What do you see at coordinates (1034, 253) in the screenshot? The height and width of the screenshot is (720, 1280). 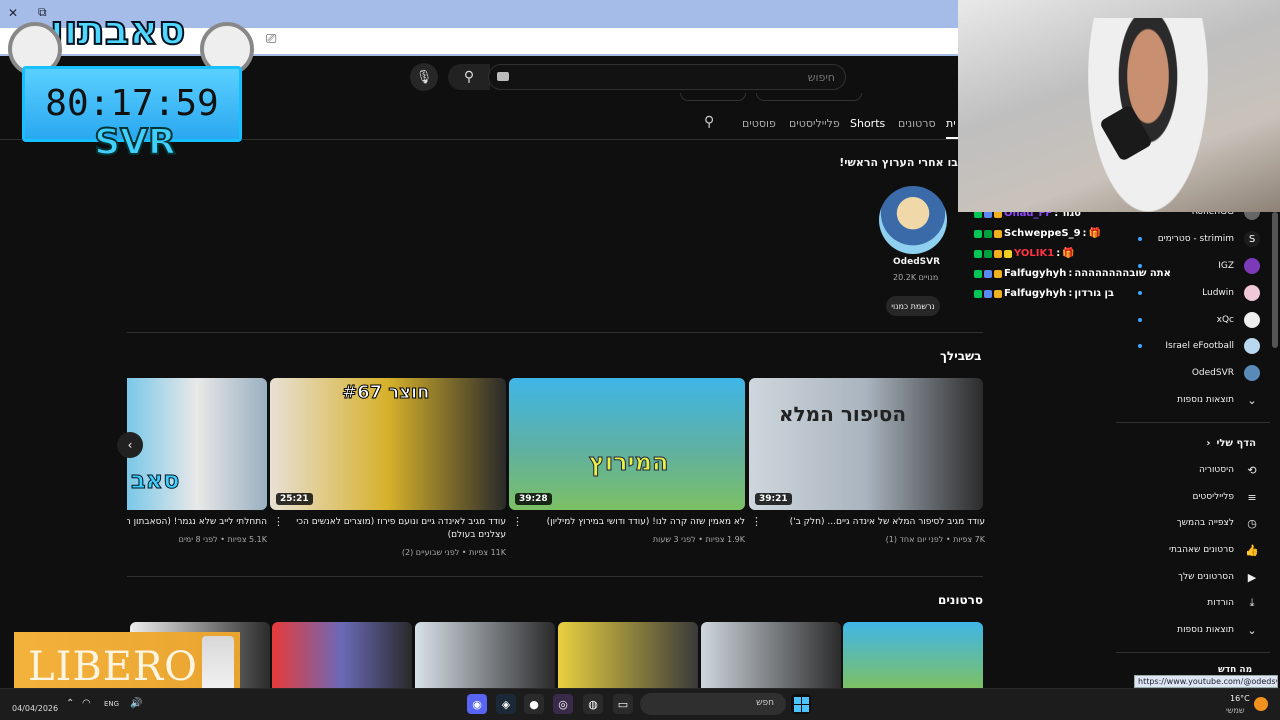 I see `chat-username: YOLIK1` at bounding box center [1034, 253].